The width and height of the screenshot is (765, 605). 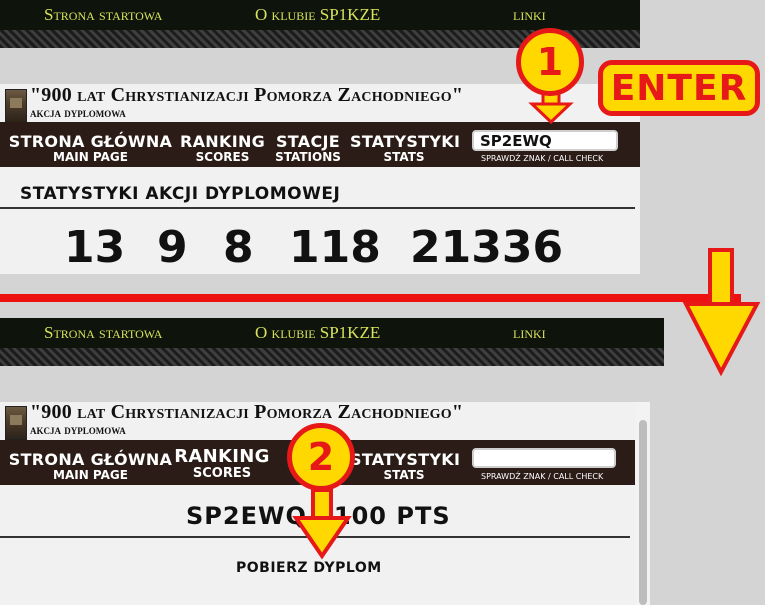 I want to click on enter-key-label: ENTER, so click(x=679, y=88).